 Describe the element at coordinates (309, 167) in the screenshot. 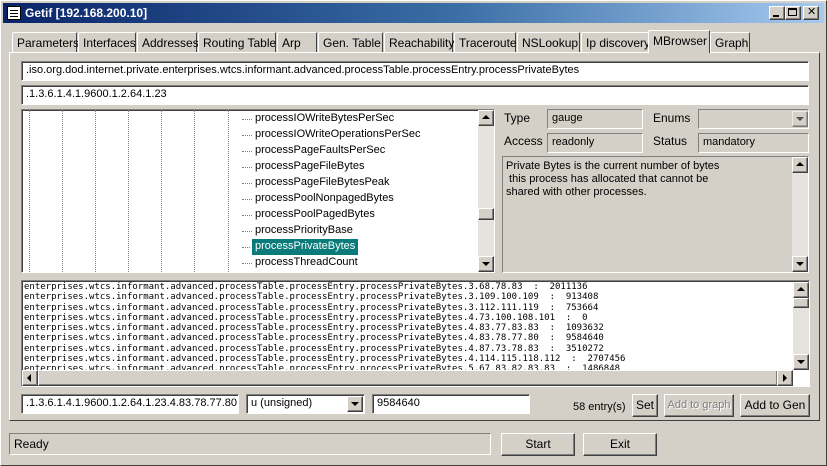

I see `tree-item: processPageFileBytes` at that location.